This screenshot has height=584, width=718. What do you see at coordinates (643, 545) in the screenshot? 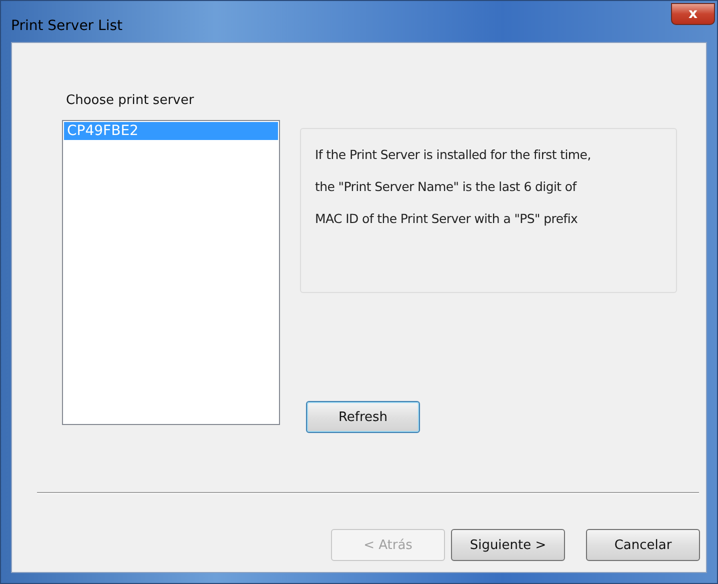
I see `nav-button: Cancelar` at bounding box center [643, 545].